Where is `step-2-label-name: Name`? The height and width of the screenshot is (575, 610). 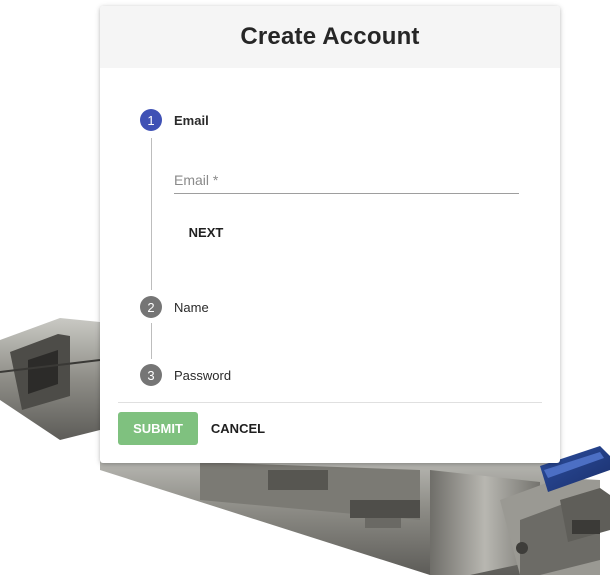 step-2-label-name: Name is located at coordinates (191, 307).